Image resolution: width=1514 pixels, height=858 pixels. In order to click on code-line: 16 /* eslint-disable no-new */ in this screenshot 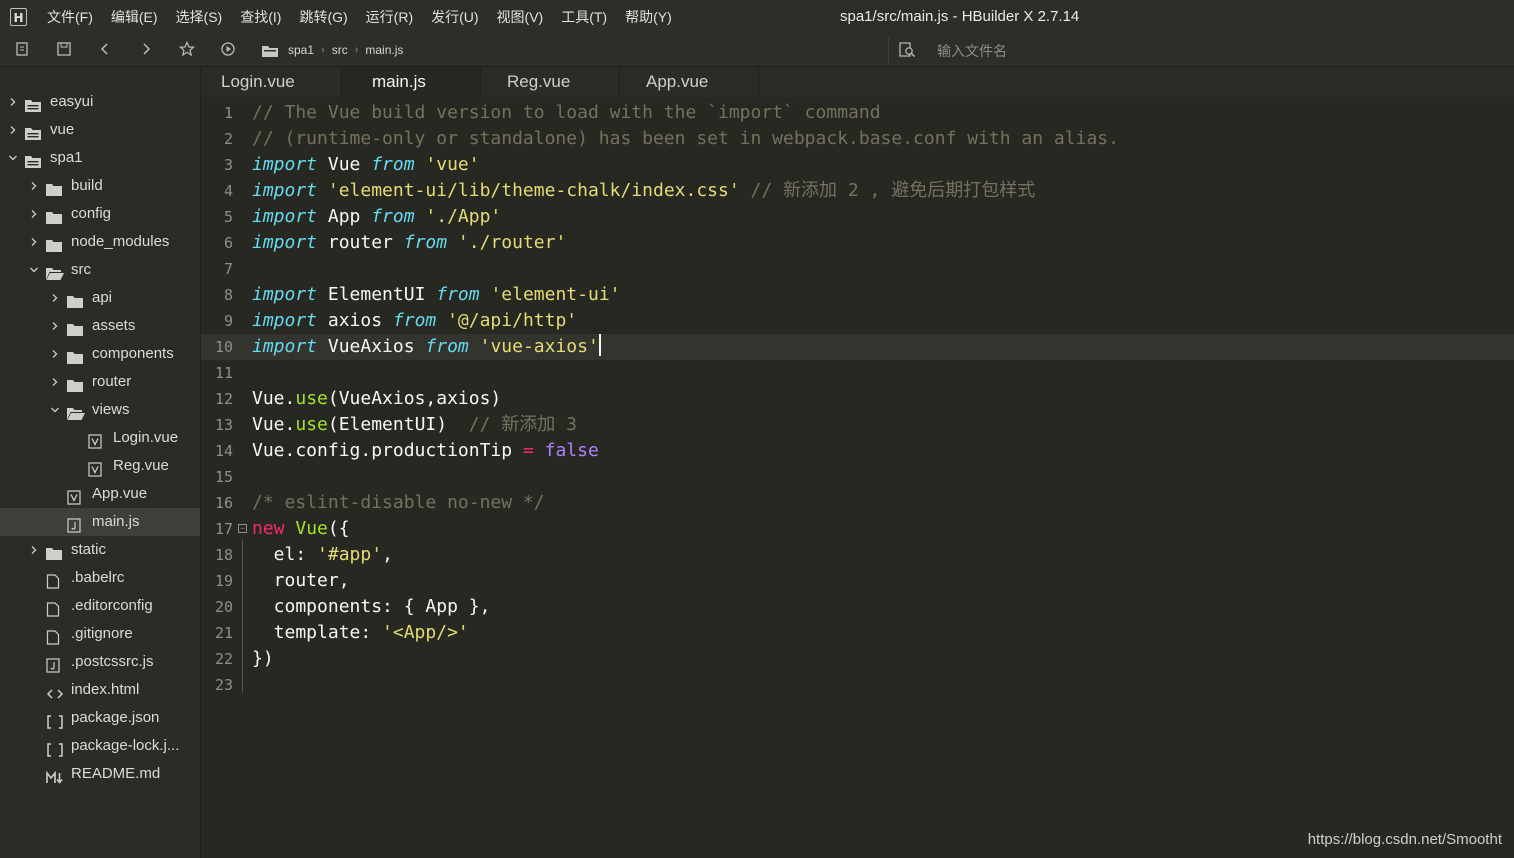, I will do `click(857, 503)`.